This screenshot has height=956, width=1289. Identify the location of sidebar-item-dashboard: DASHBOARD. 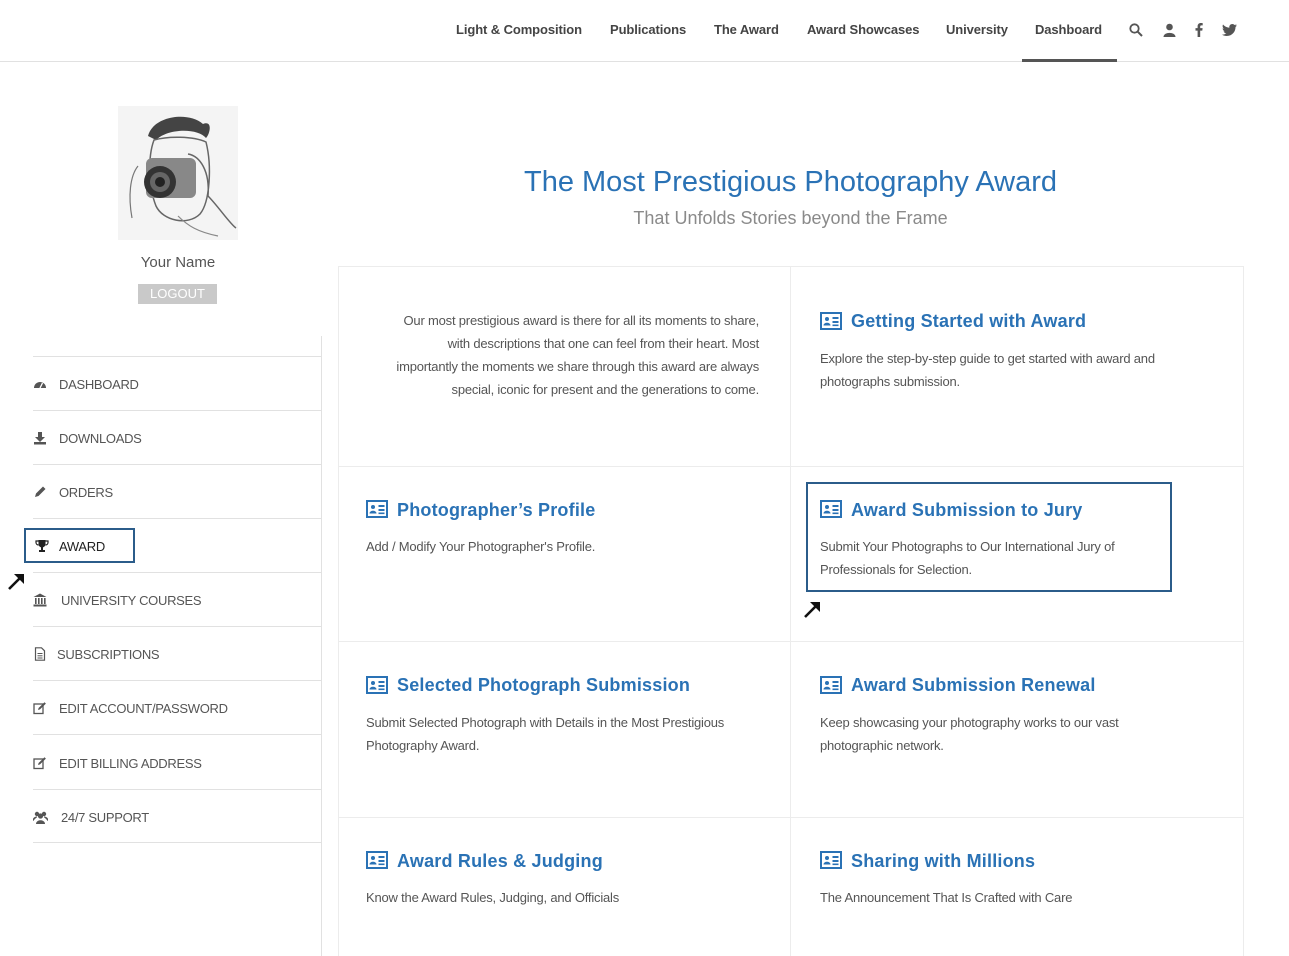
(177, 383).